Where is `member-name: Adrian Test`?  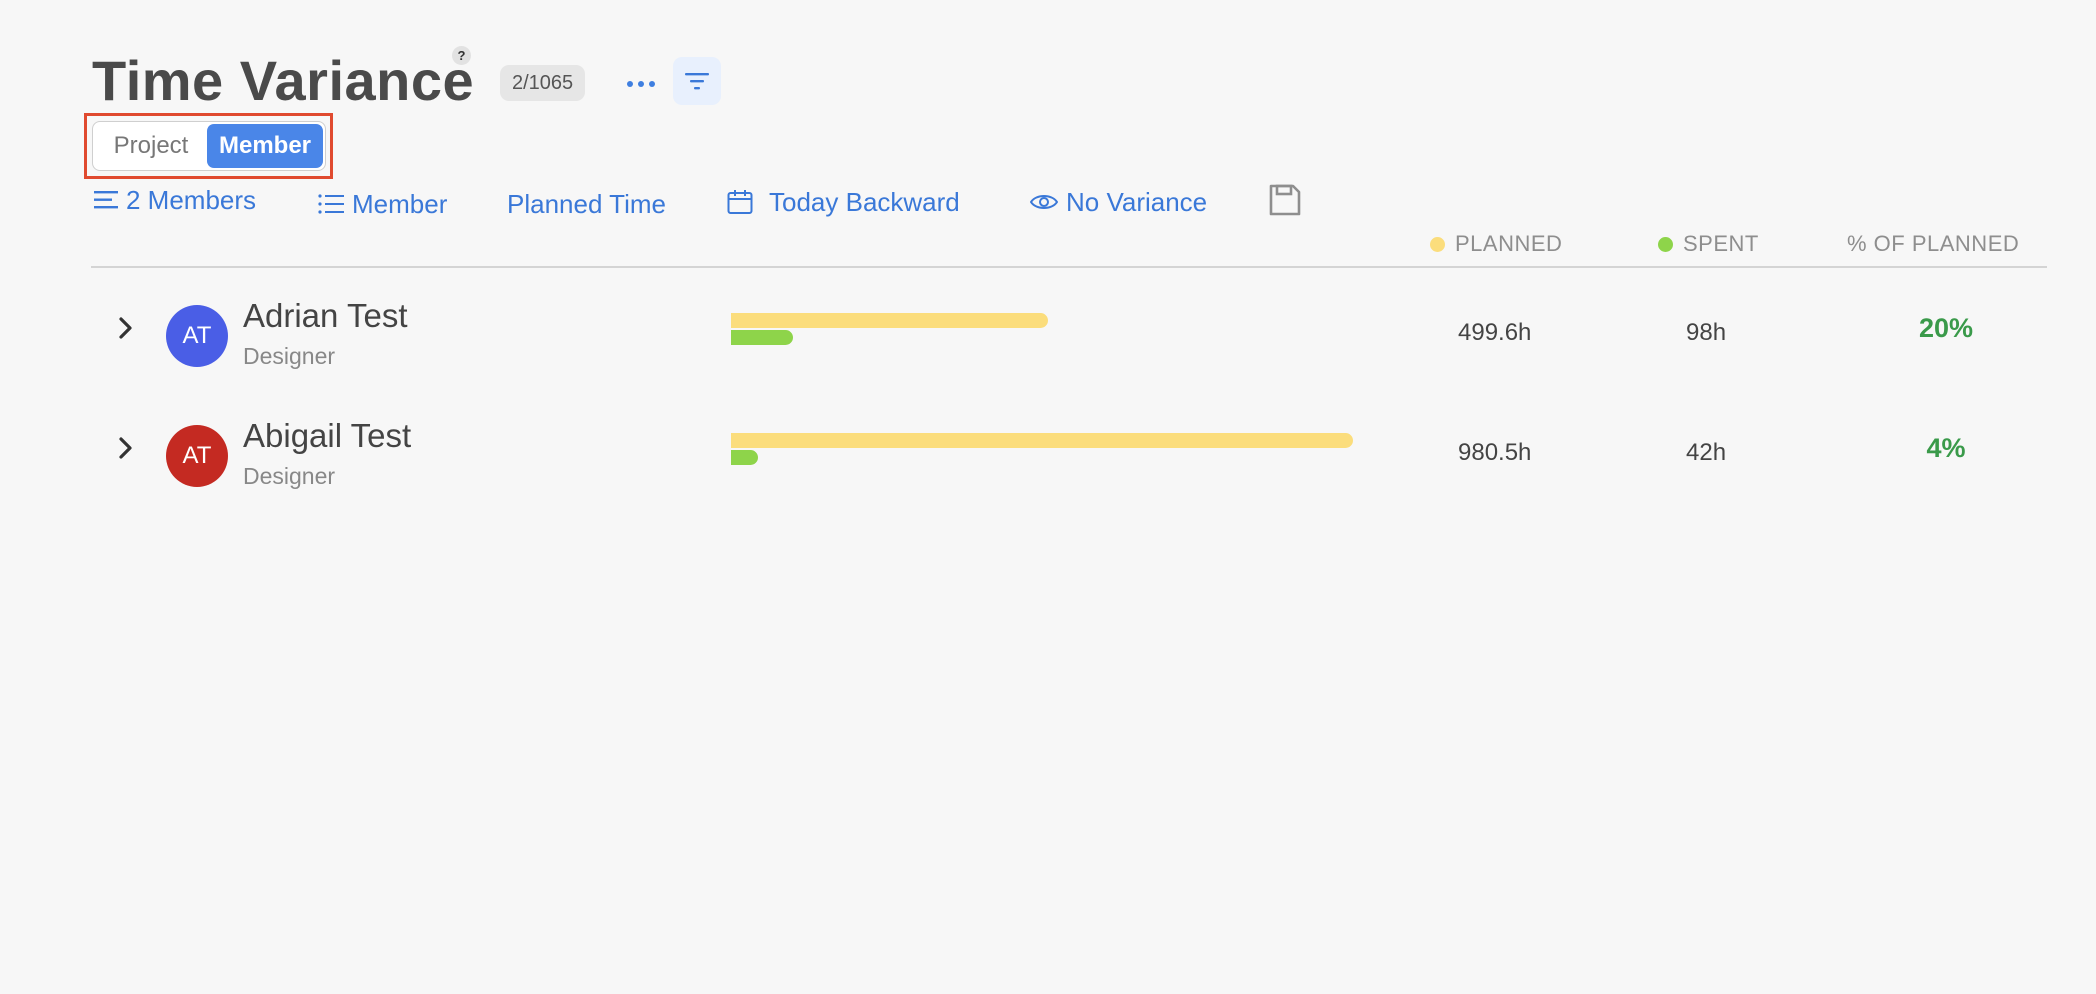 member-name: Adrian Test is located at coordinates (325, 316).